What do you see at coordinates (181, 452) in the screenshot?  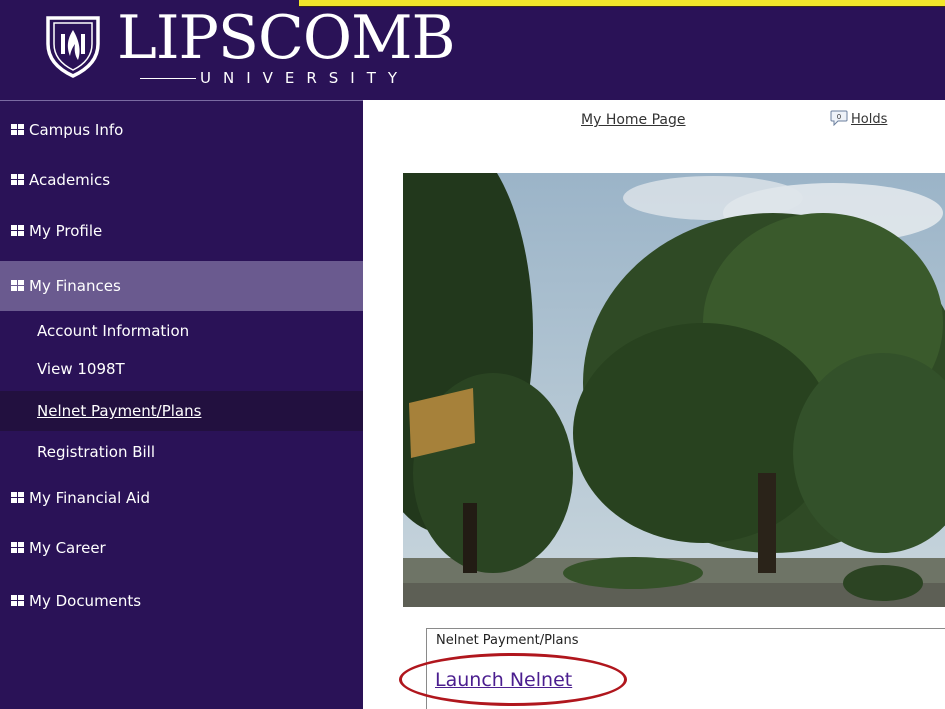 I see `sidebar-subitem-registration-bill: Registration Bill` at bounding box center [181, 452].